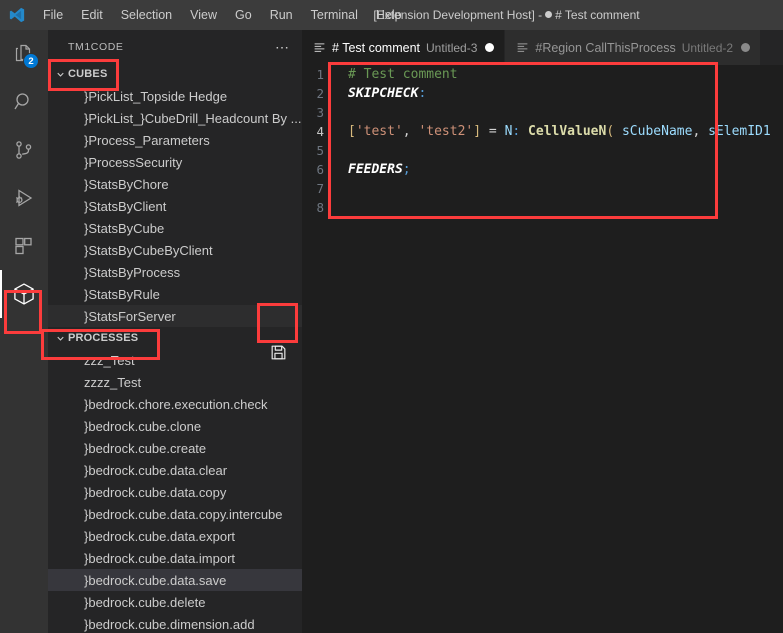 The height and width of the screenshot is (633, 783). I want to click on sidebar-header: TM1CODE ⋯, so click(175, 46).